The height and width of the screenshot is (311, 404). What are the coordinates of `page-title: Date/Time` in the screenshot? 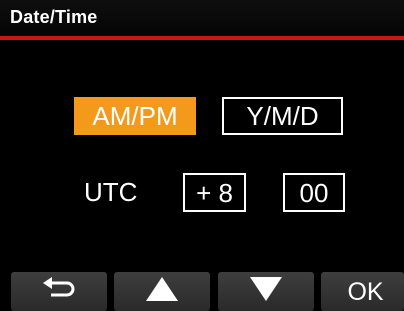 It's located at (54, 17).